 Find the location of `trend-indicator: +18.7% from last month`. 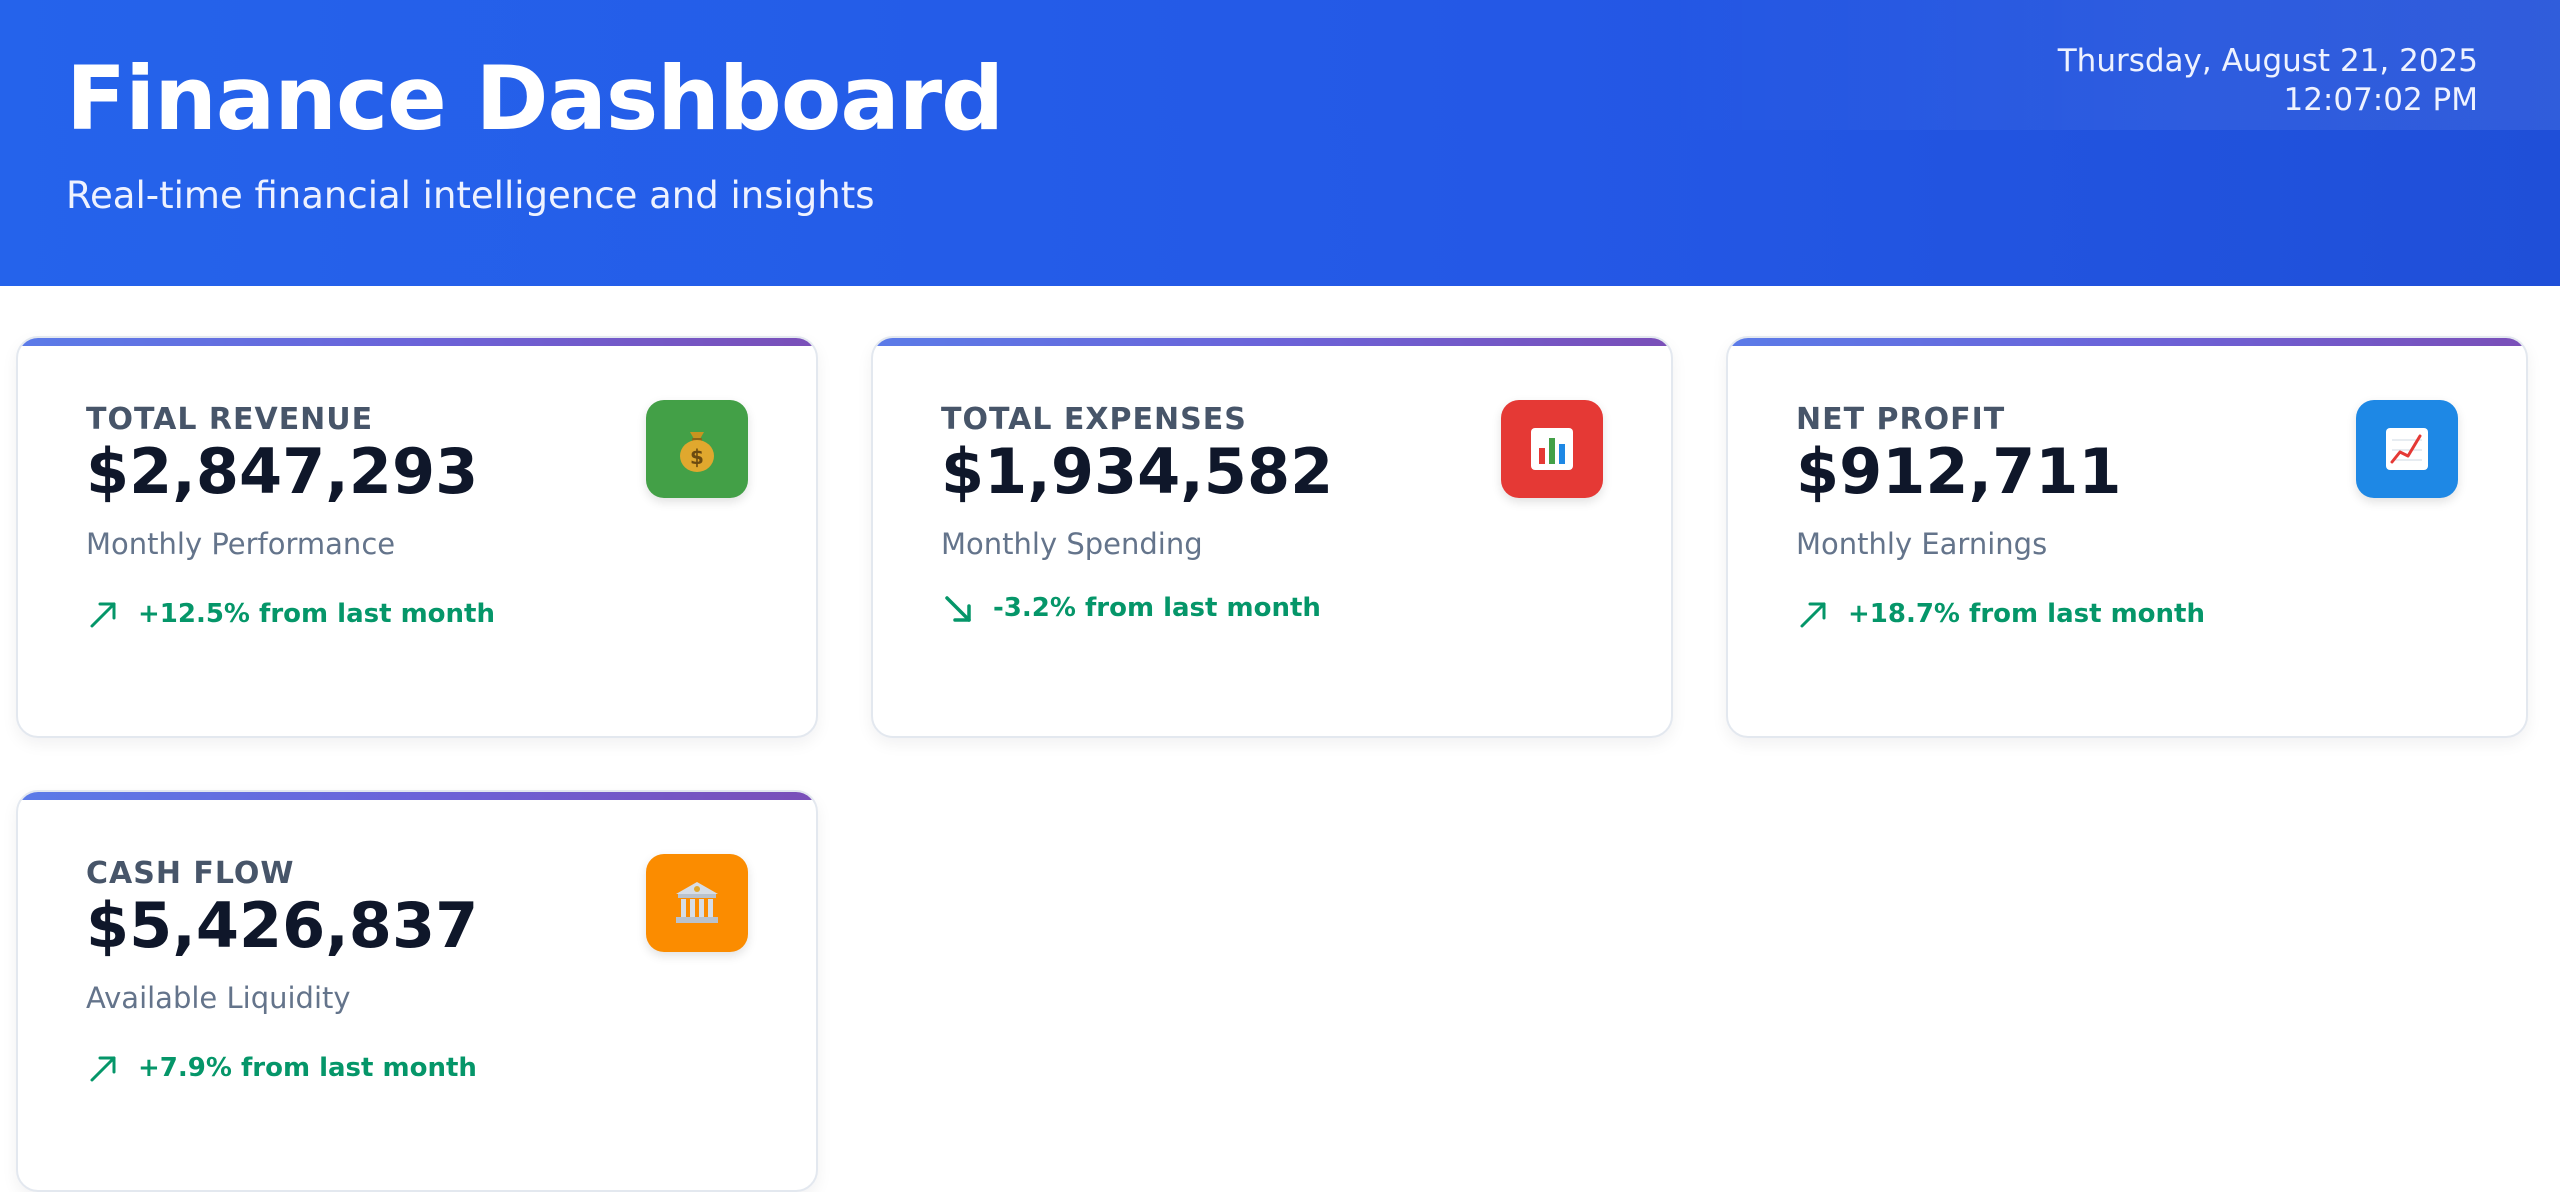

trend-indicator: +18.7% from last month is located at coordinates (2000, 614).